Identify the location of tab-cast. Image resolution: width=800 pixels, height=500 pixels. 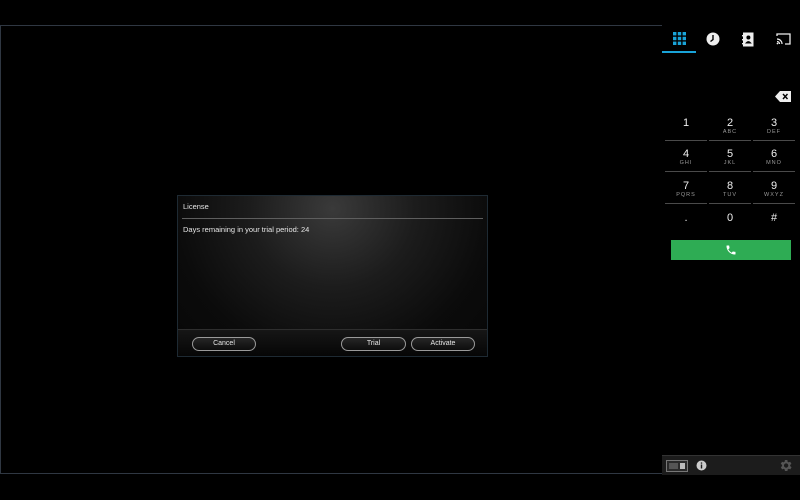
(783, 39).